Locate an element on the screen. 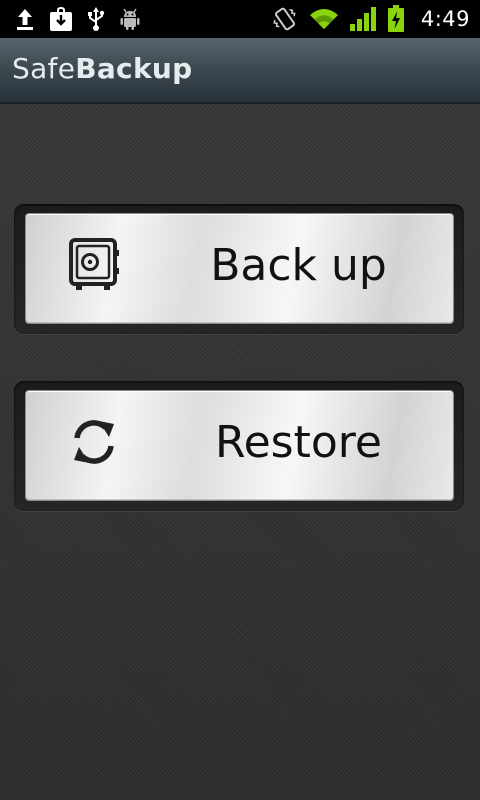  status-bar: 4:49 is located at coordinates (240, 19).